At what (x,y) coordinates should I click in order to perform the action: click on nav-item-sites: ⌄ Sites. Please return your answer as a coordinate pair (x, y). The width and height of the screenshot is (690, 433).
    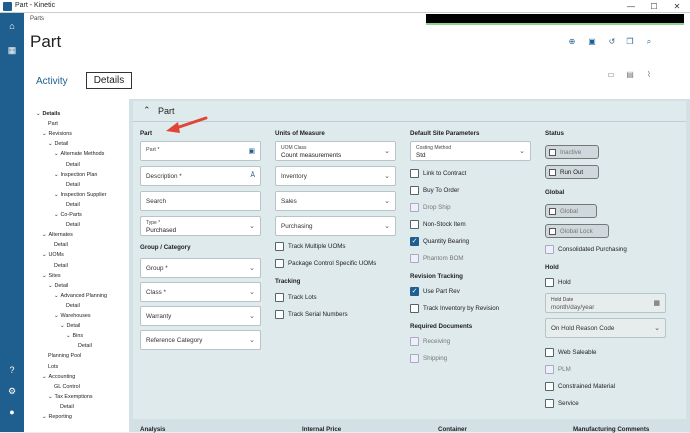
    Looking at the image, I should click on (51, 276).